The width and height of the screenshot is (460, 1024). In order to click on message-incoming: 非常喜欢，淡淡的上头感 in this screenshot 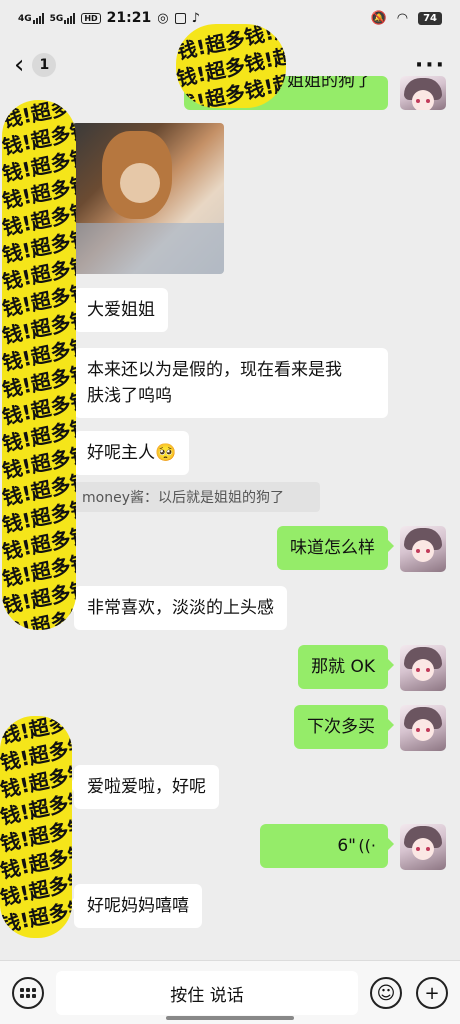, I will do `click(177, 608)`.